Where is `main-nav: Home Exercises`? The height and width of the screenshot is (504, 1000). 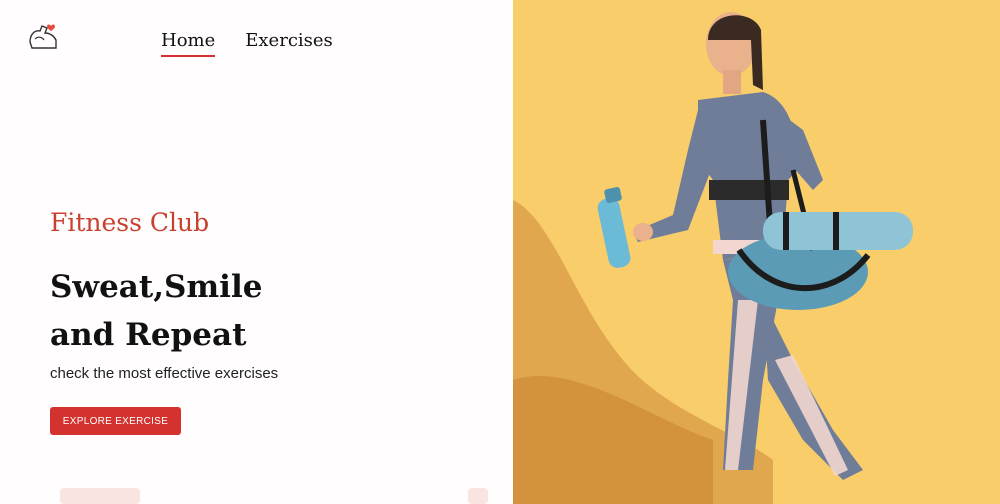
main-nav: Home Exercises is located at coordinates (247, 43).